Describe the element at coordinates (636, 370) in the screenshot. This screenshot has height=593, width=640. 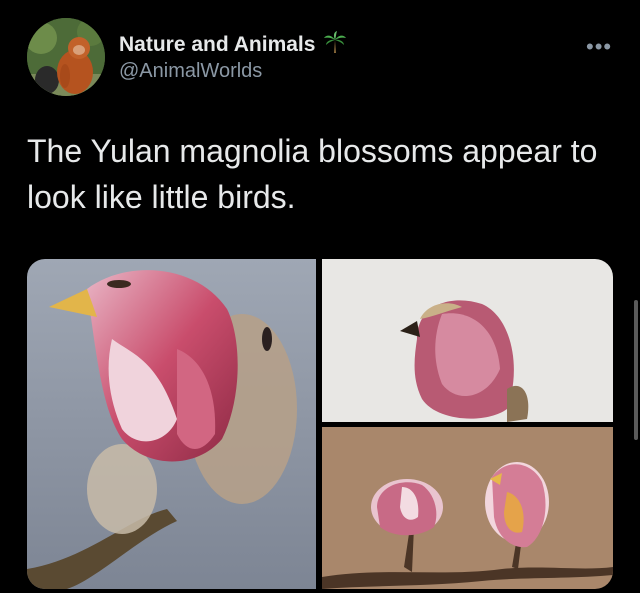
I see `scrollbar` at that location.